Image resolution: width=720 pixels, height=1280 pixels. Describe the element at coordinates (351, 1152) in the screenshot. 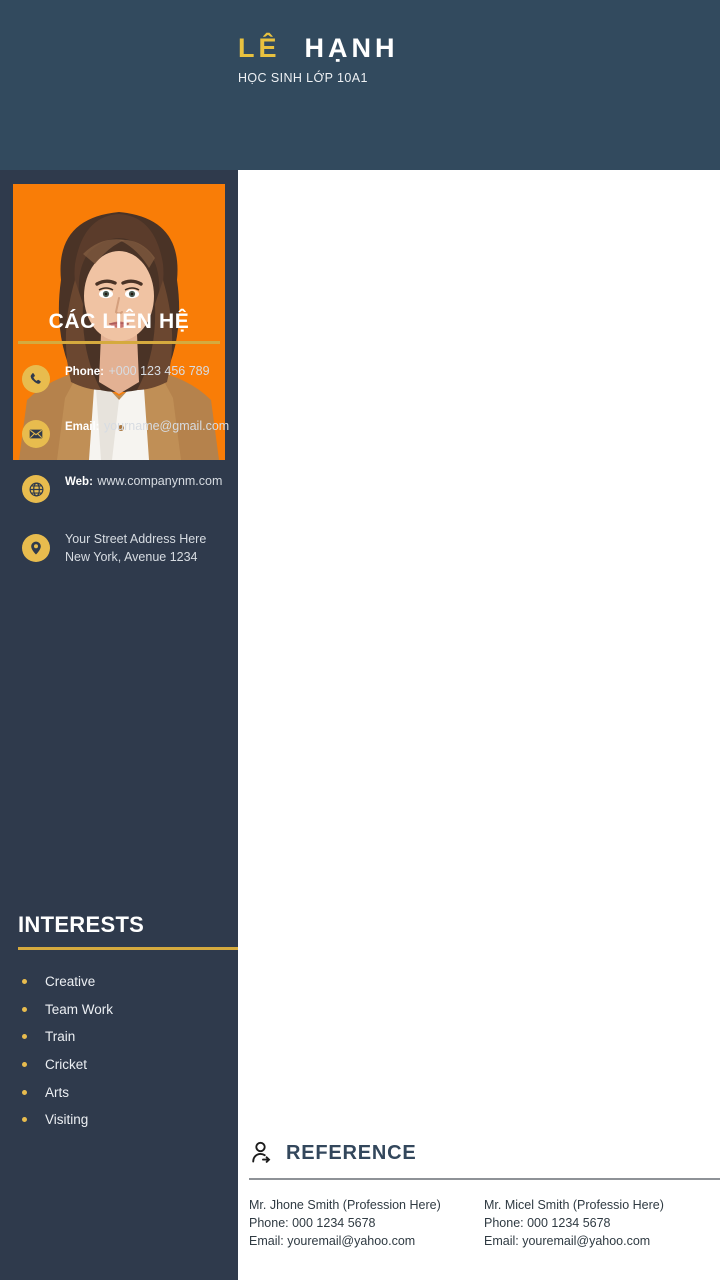

I see `reference-title: REFERENCE` at that location.